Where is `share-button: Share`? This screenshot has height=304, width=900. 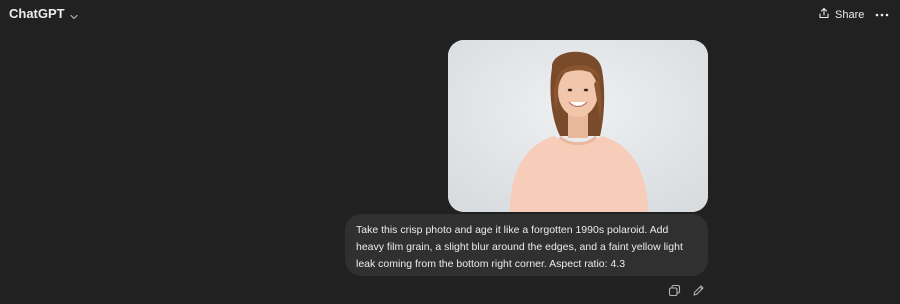 share-button: Share is located at coordinates (841, 15).